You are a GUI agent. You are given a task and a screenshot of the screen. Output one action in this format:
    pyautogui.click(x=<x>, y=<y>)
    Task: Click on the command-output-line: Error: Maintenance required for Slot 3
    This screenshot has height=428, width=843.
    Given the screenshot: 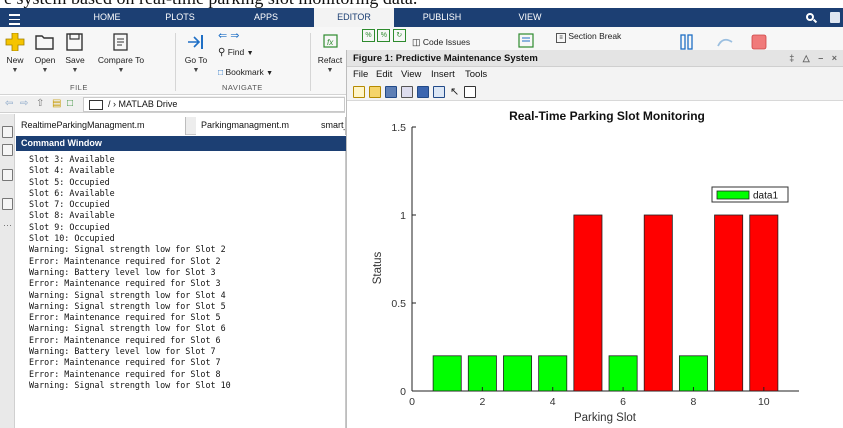 What is the action you would take?
    pyautogui.click(x=125, y=283)
    